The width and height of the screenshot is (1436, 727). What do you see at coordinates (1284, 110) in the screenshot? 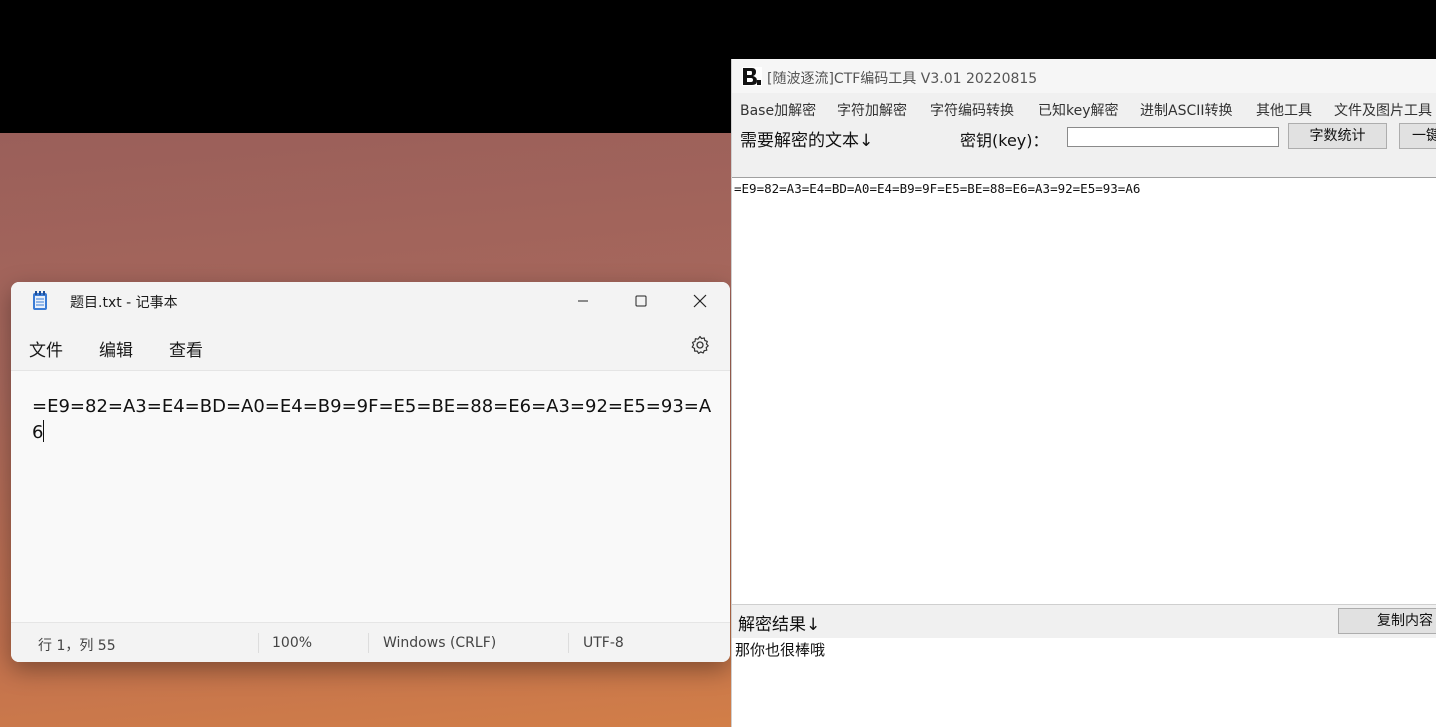
I see `menu-other-tools: 其他工具` at bounding box center [1284, 110].